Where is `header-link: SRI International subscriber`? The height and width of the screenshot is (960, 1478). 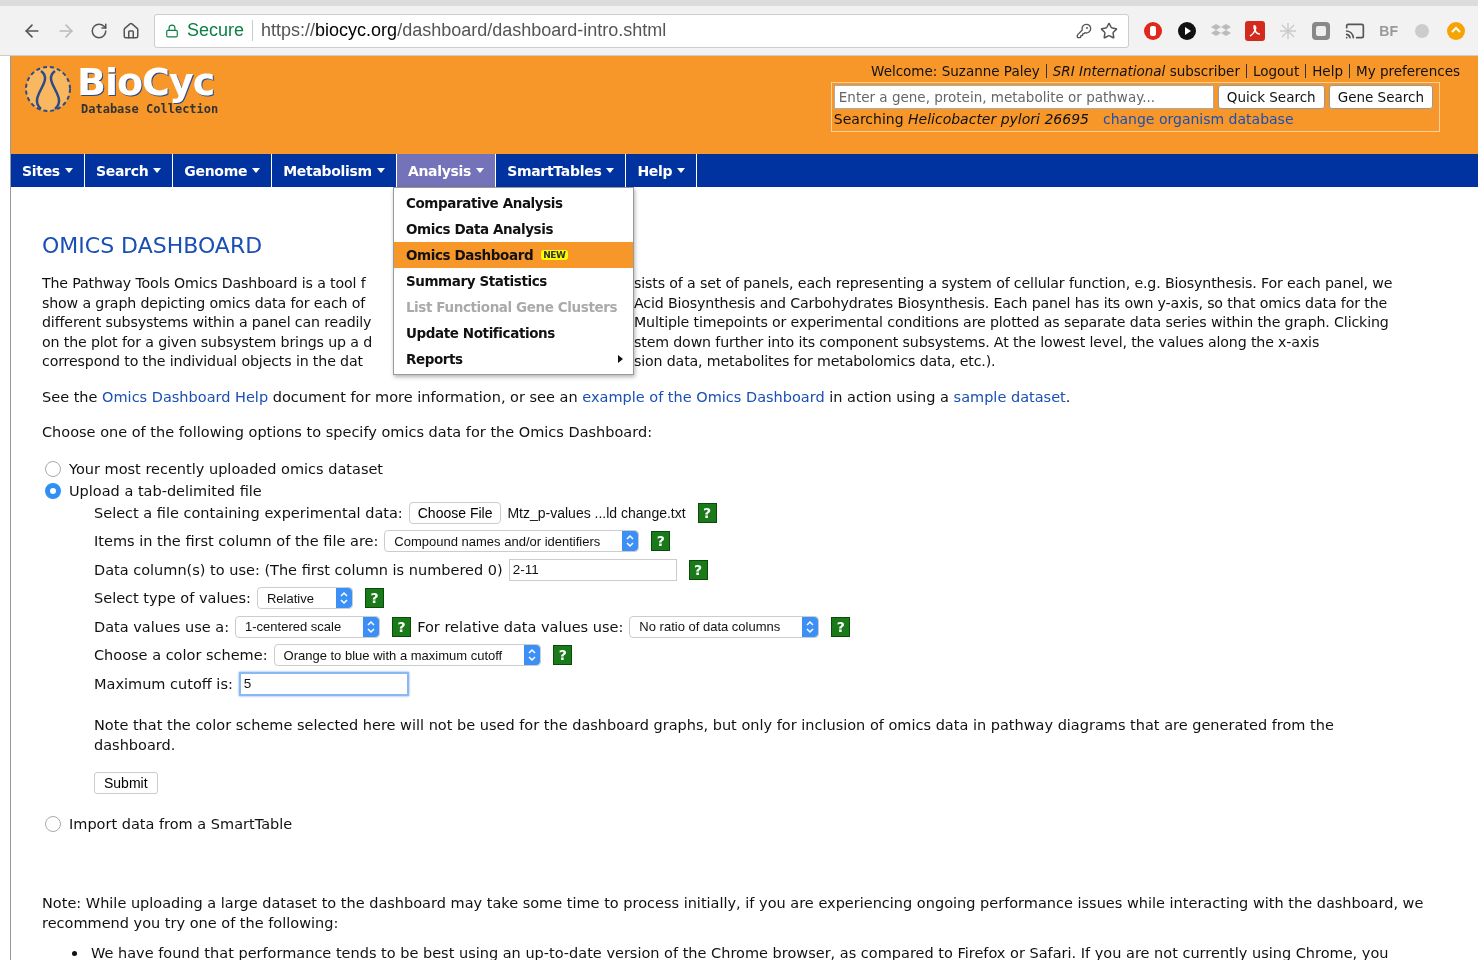
header-link: SRI International subscriber is located at coordinates (1146, 71).